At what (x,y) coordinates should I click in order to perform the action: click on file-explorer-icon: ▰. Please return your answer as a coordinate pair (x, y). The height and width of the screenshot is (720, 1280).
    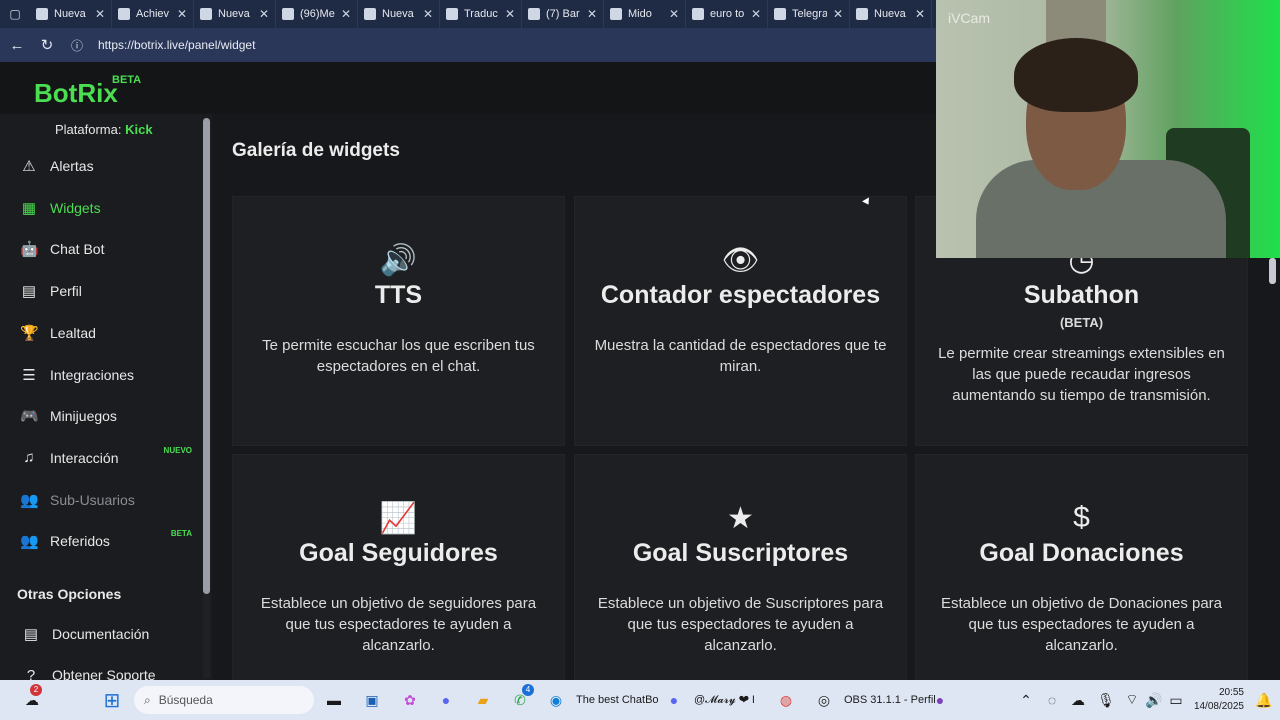
    Looking at the image, I should click on (483, 700).